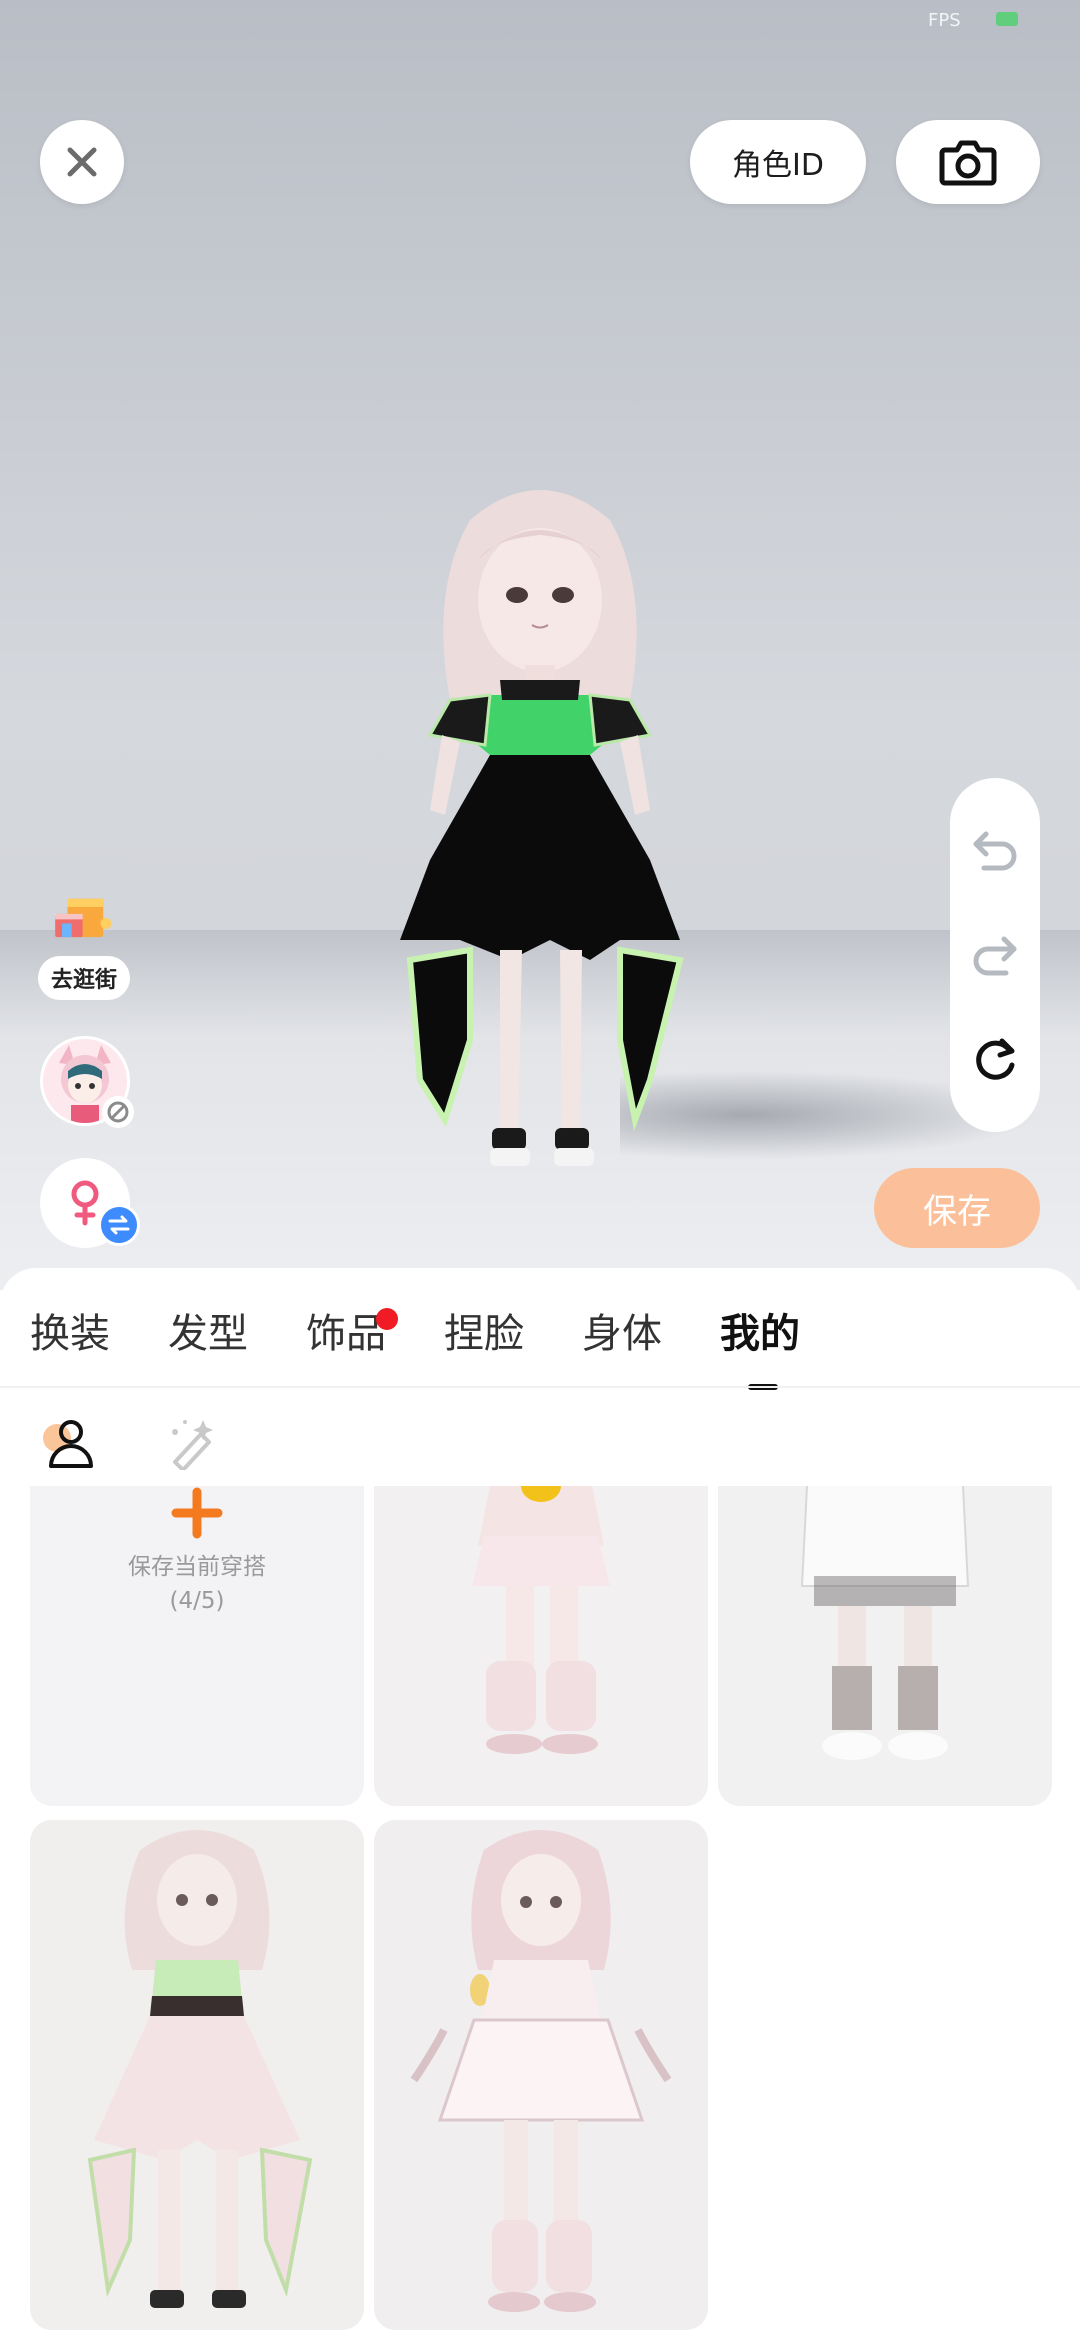 The image size is (1080, 2340). I want to click on tab-accessories: 饰品, so click(352, 1334).